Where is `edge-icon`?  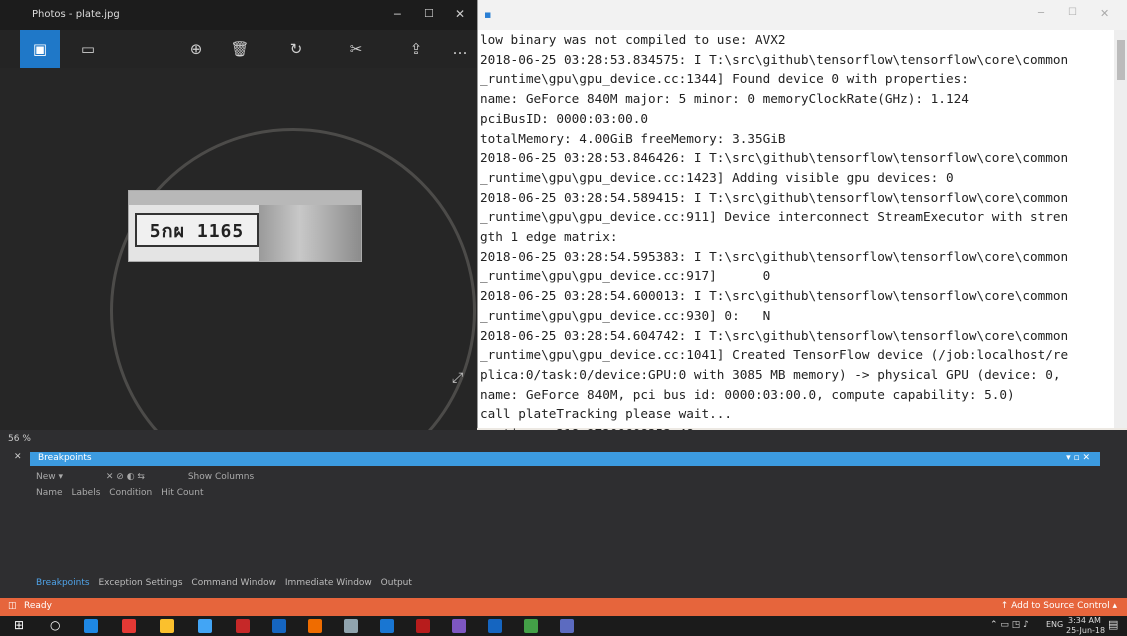
edge-icon is located at coordinates (91, 626).